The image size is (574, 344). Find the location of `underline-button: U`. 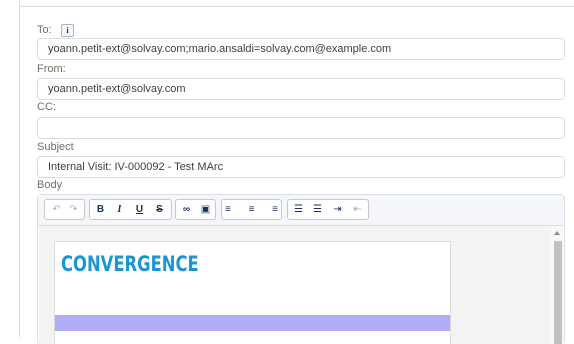

underline-button: U is located at coordinates (139, 209).